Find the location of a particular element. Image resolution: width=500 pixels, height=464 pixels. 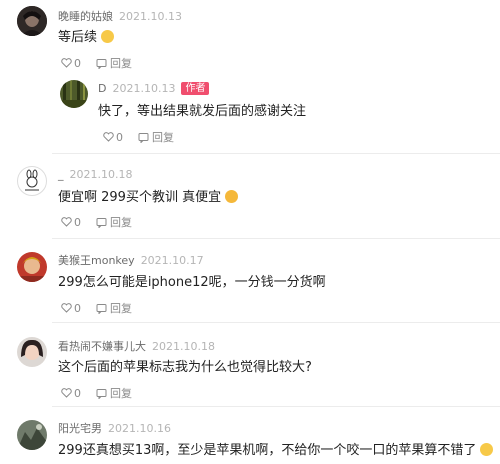

comment-body: 便宜啊 299买个教训 真便宜 is located at coordinates (140, 197).